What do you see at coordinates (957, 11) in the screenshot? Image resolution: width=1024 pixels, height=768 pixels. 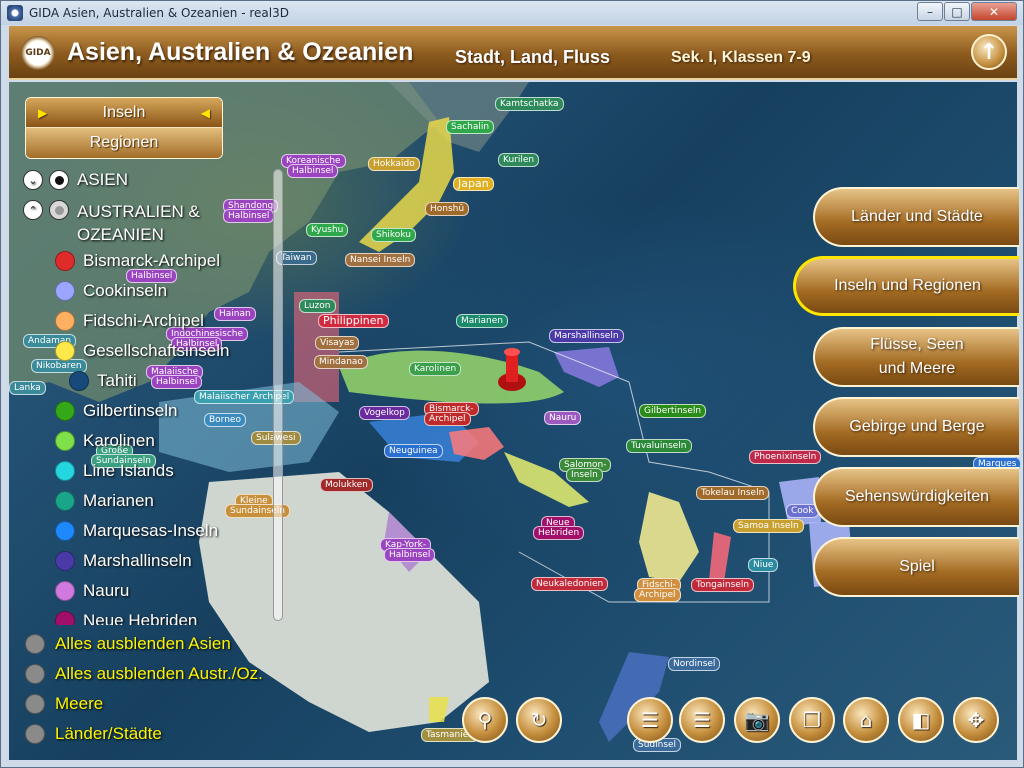 I see `maximize-button: □` at bounding box center [957, 11].